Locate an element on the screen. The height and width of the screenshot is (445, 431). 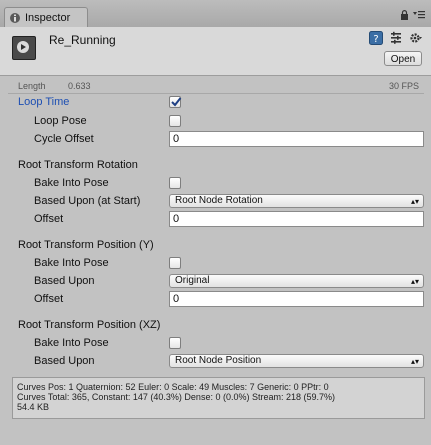
rotation-based-label: Based Upon (at Start) is located at coordinates (87, 201).